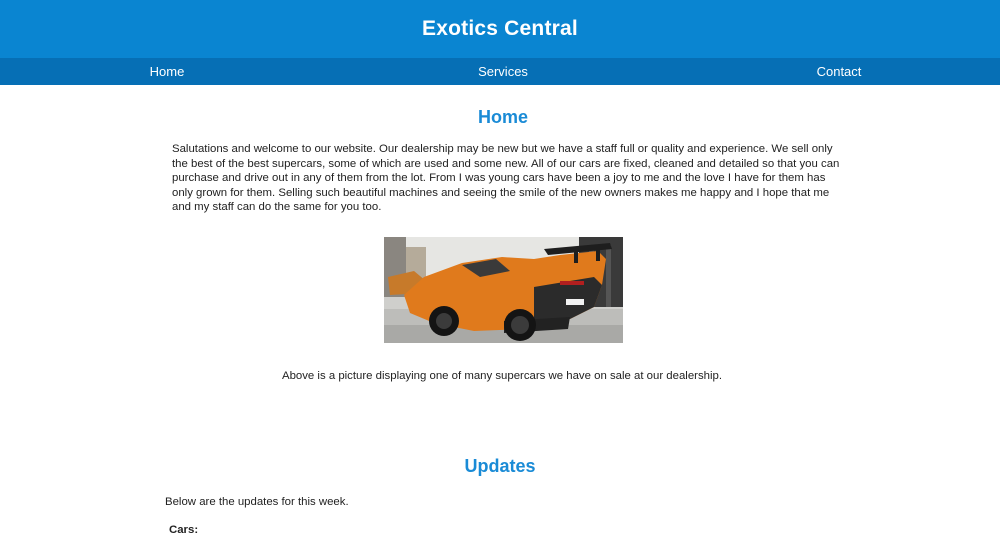 The image size is (1000, 546). What do you see at coordinates (500, 466) in the screenshot?
I see `updates-heading: Updates` at bounding box center [500, 466].